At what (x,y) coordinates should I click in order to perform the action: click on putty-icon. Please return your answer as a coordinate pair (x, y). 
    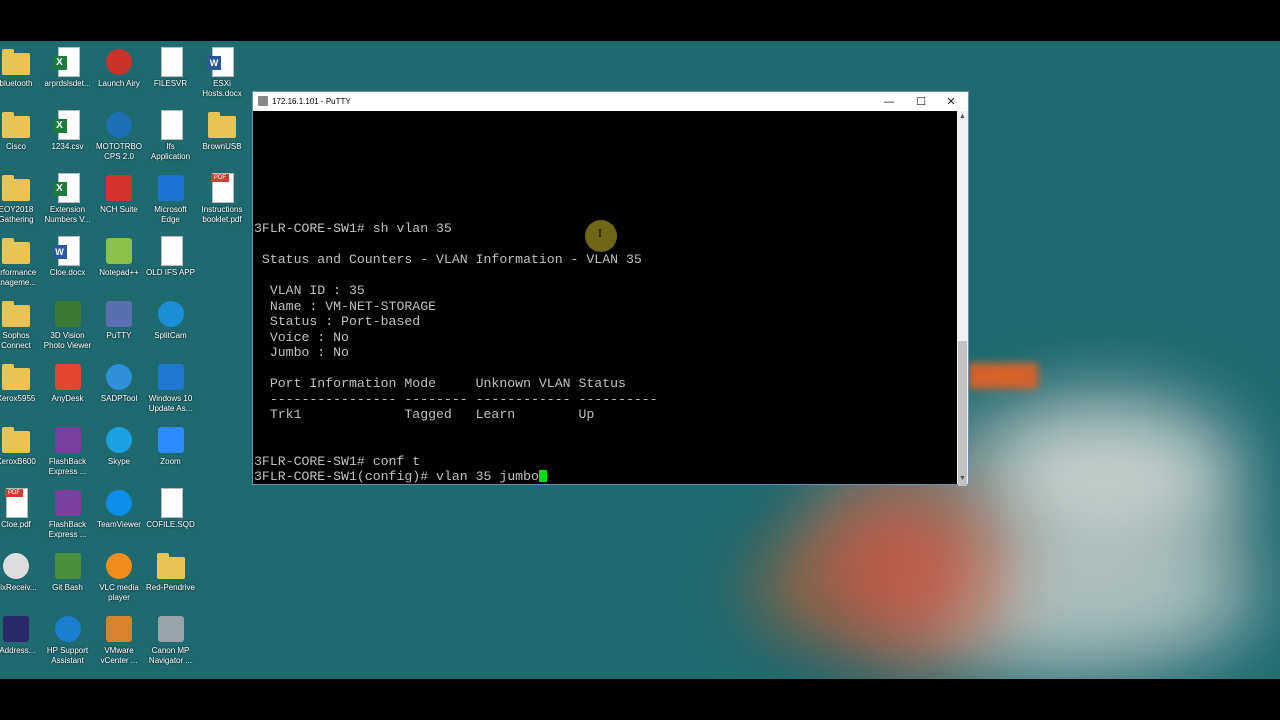
    Looking at the image, I should click on (263, 101).